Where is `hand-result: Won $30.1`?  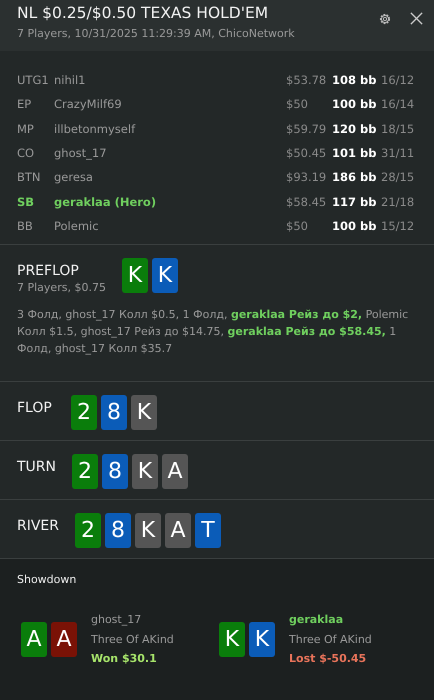 hand-result: Won $30.1 is located at coordinates (124, 659).